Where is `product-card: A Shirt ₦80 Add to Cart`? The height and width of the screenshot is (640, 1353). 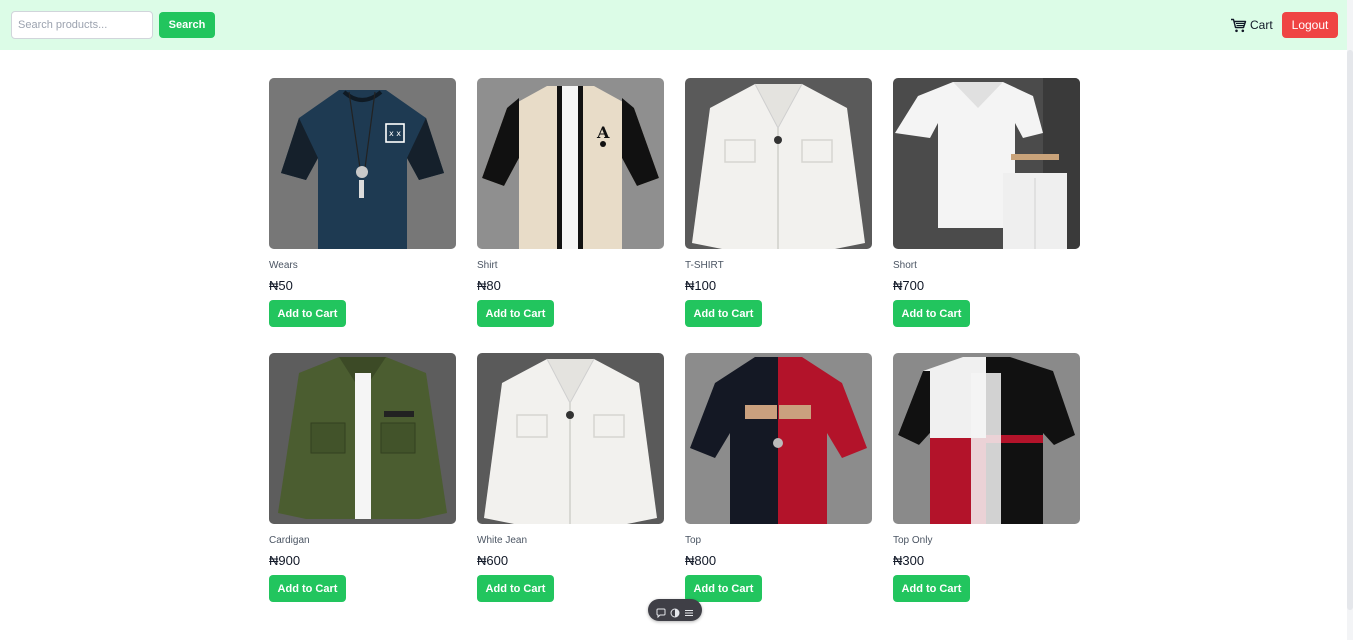 product-card: A Shirt ₦80 Add to Cart is located at coordinates (570, 202).